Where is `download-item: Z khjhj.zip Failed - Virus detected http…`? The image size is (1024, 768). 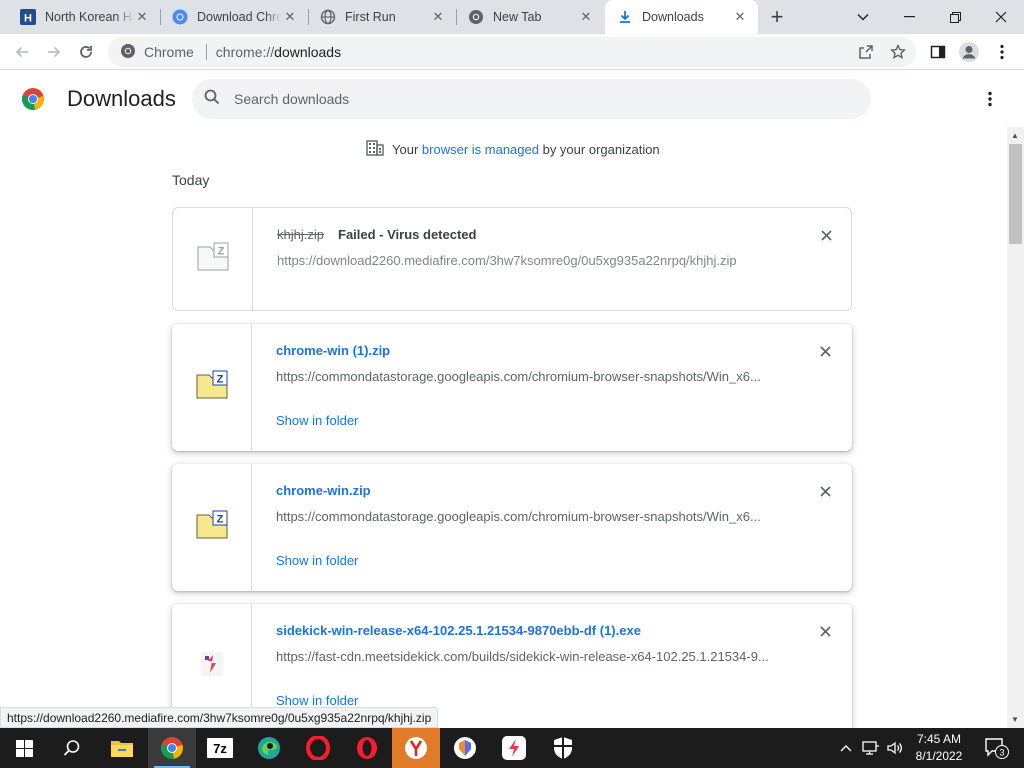 download-item: Z khjhj.zip Failed - Virus detected http… is located at coordinates (512, 259).